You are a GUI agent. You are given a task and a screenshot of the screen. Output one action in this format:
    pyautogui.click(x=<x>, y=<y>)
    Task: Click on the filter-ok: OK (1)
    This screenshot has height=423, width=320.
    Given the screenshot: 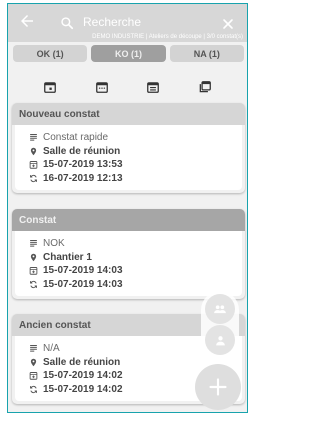 What is the action you would take?
    pyautogui.click(x=50, y=53)
    